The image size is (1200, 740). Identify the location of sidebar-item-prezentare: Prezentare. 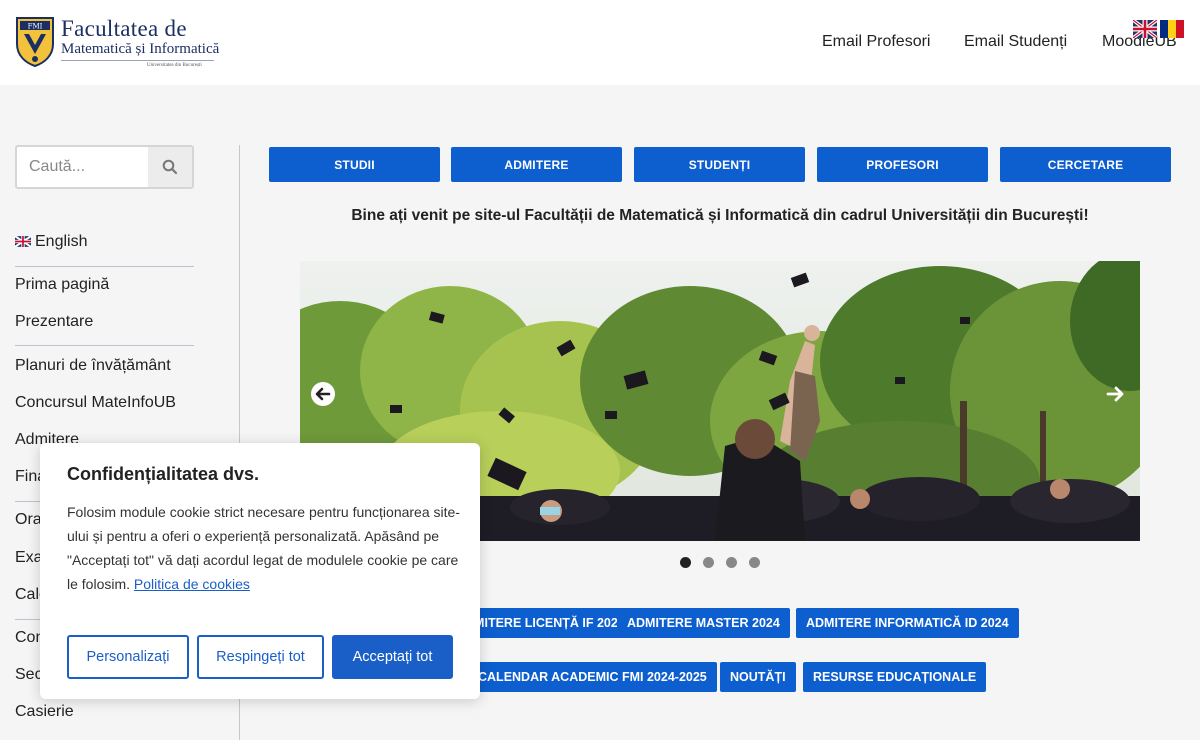
(54, 322).